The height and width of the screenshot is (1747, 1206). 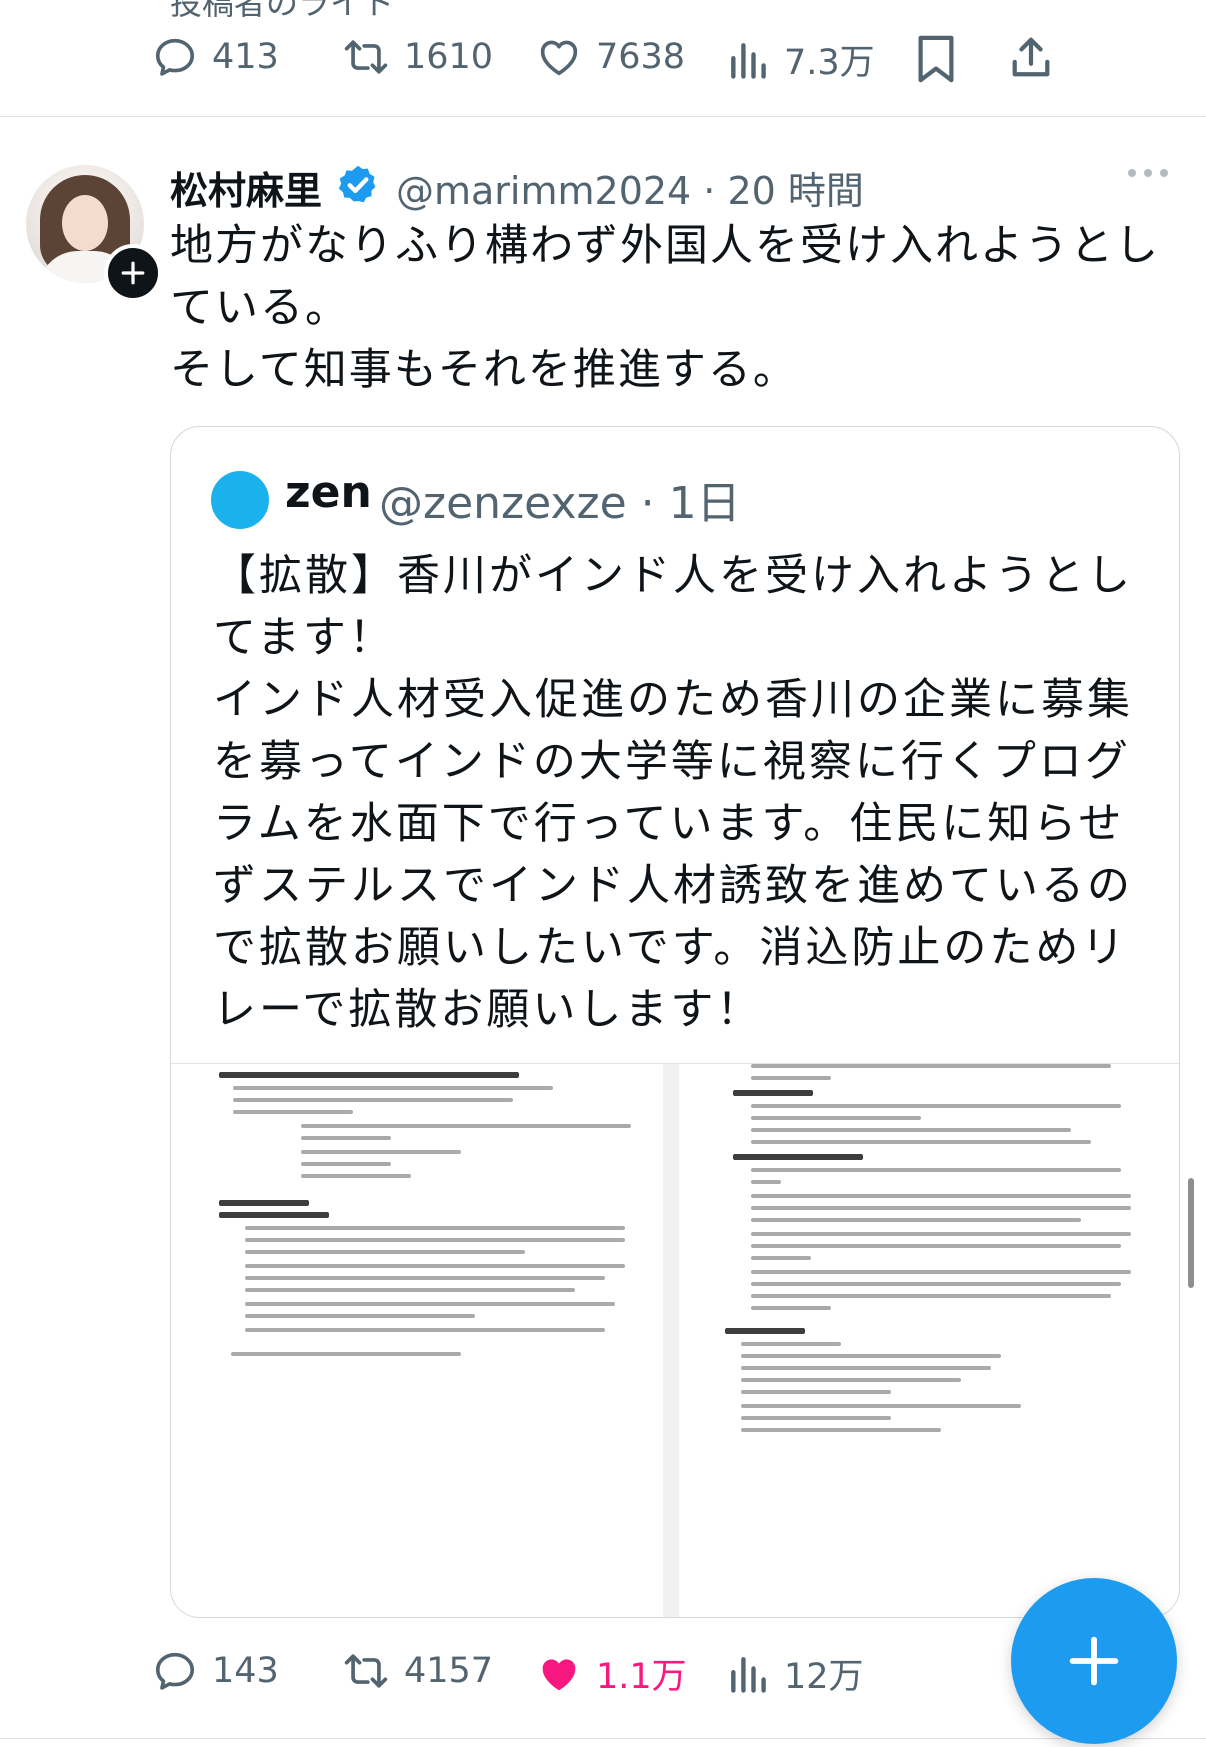 What do you see at coordinates (328, 492) in the screenshot?
I see `quote-author-name: zen` at bounding box center [328, 492].